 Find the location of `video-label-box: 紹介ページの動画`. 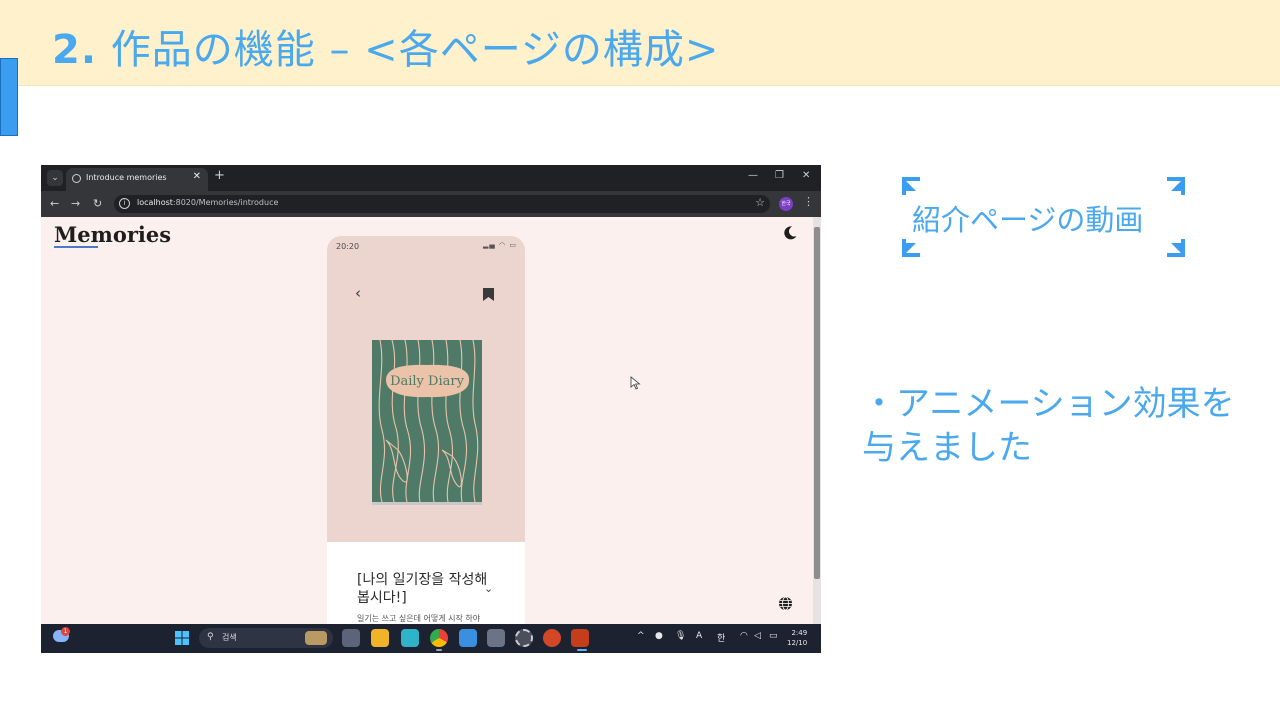

video-label-box: 紹介ページの動画 is located at coordinates (1043, 217).